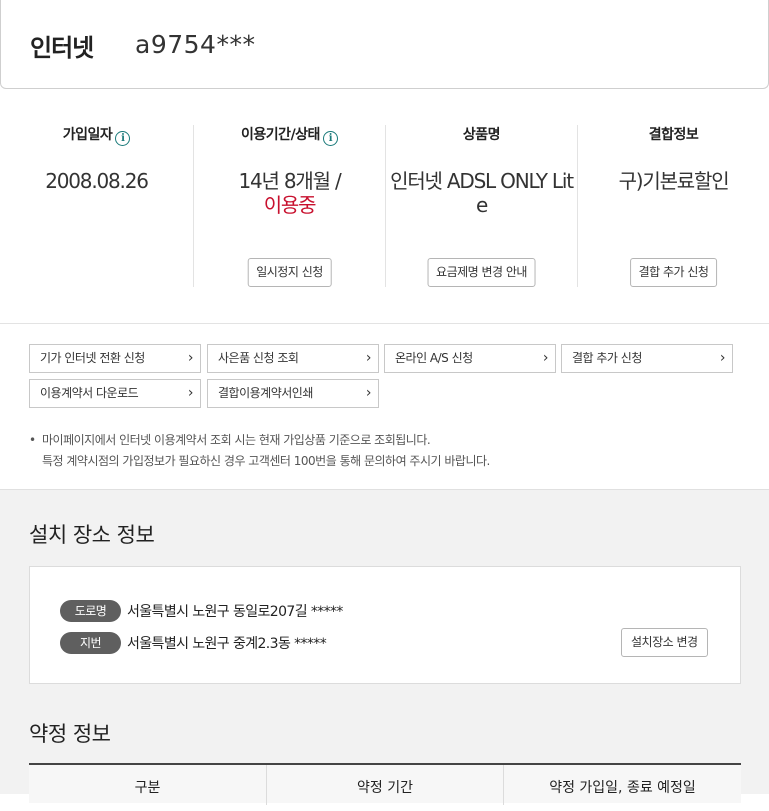 Image resolution: width=769 pixels, height=811 pixels. I want to click on road-address: 서울특별시 노원구 동일로207길 *****, so click(235, 612).